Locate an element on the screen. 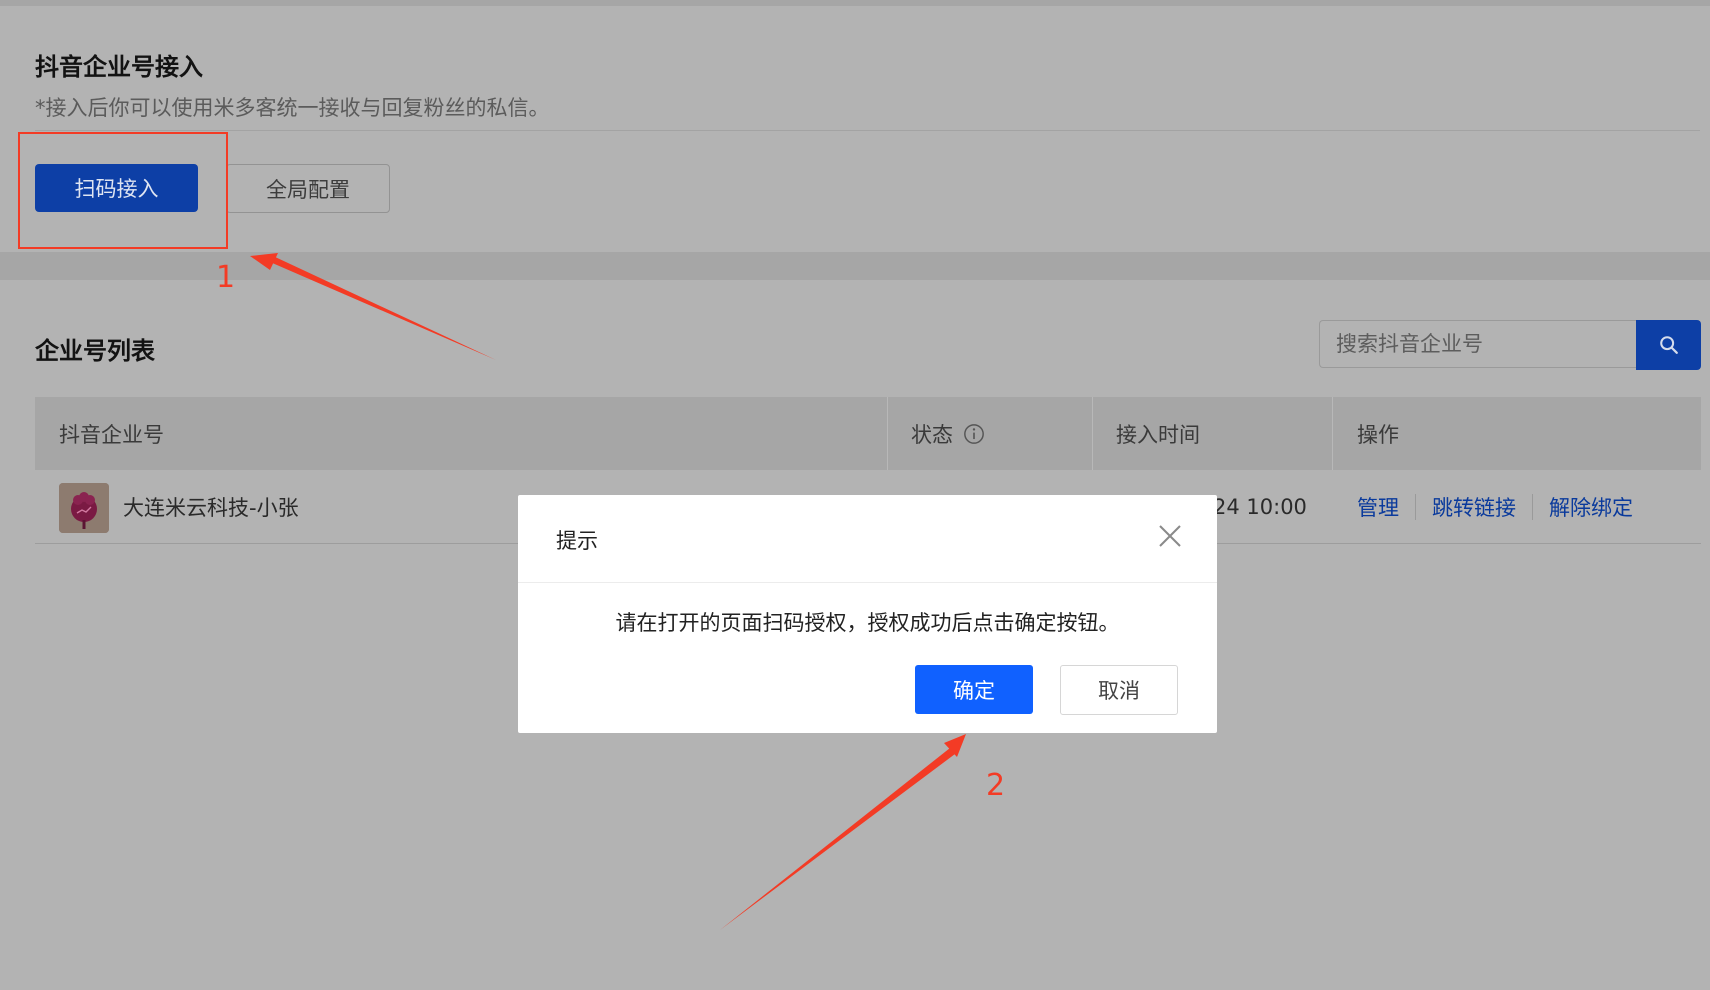  manage-link: 管理 is located at coordinates (1378, 507).